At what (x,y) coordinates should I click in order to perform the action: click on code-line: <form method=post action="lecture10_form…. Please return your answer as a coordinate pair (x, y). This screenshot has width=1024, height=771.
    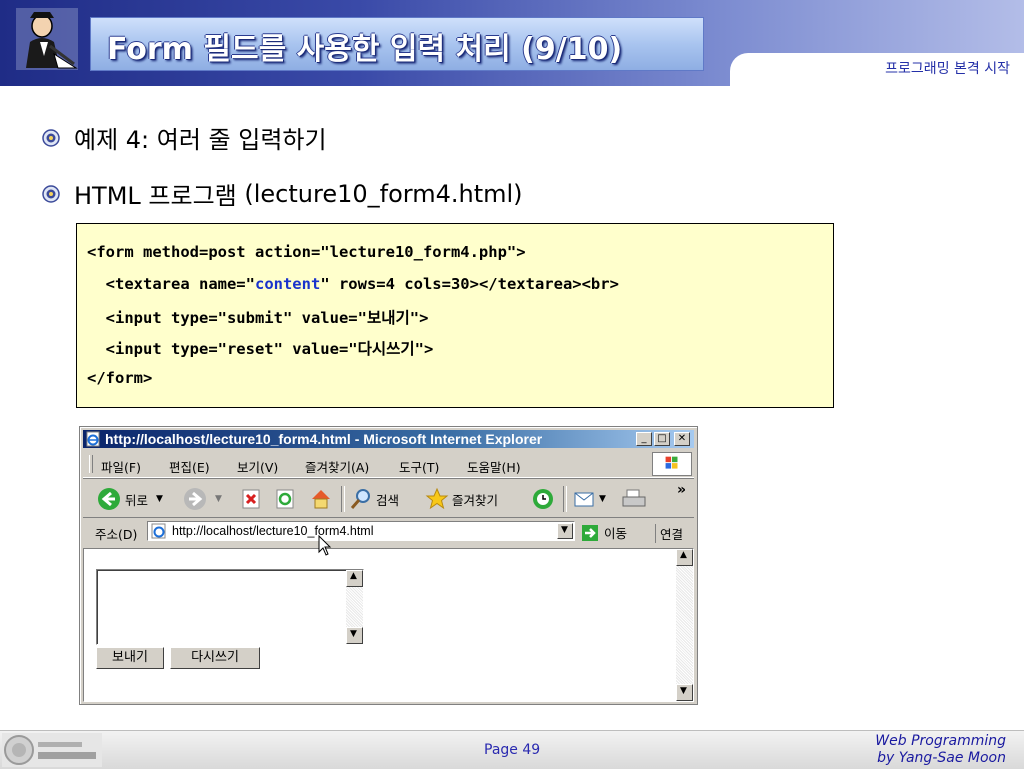
    Looking at the image, I should click on (306, 252).